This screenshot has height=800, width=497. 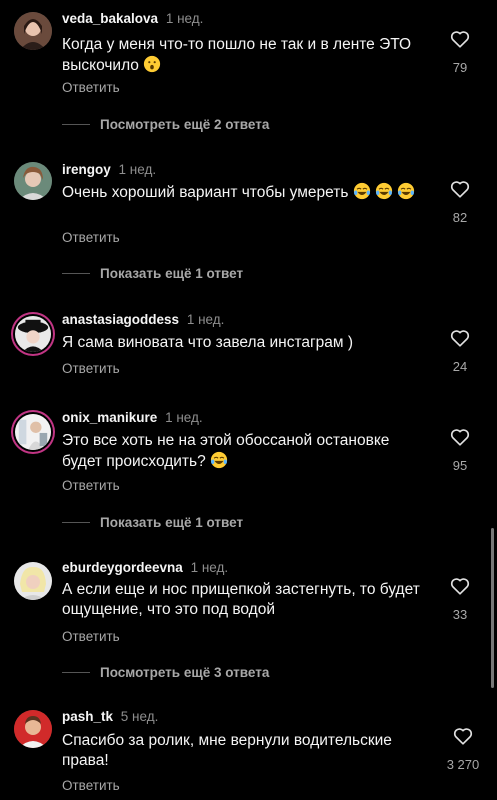 What do you see at coordinates (460, 614) in the screenshot?
I see `like-count: 33` at bounding box center [460, 614].